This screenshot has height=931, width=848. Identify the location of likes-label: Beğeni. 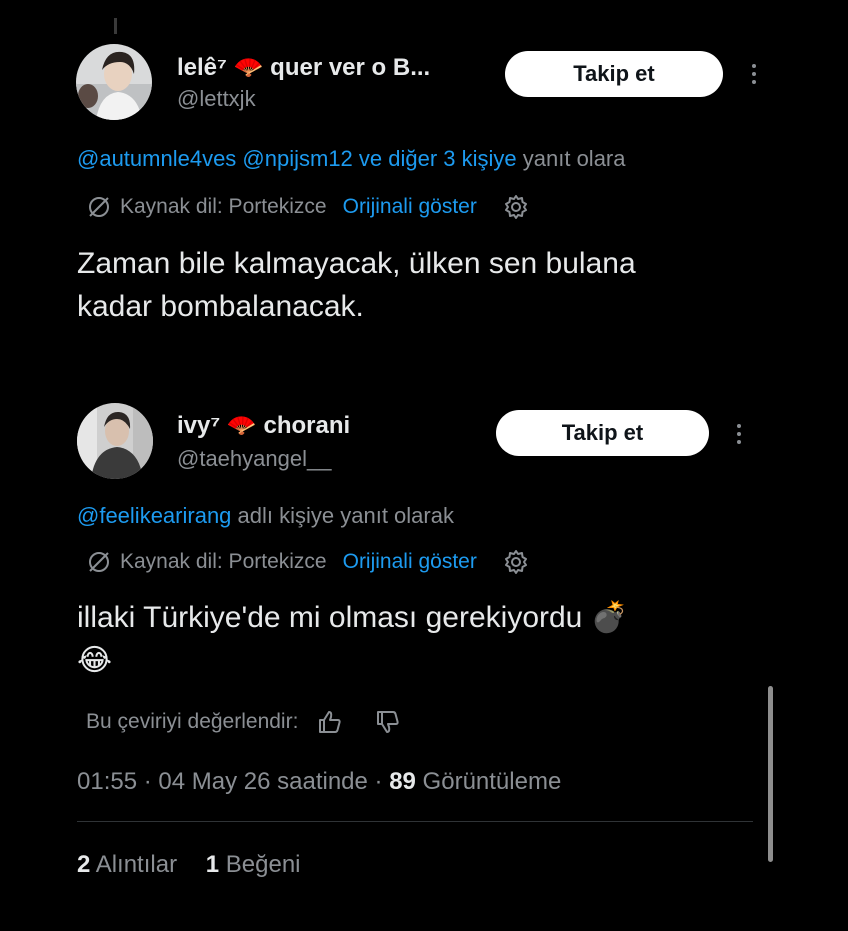
(260, 864).